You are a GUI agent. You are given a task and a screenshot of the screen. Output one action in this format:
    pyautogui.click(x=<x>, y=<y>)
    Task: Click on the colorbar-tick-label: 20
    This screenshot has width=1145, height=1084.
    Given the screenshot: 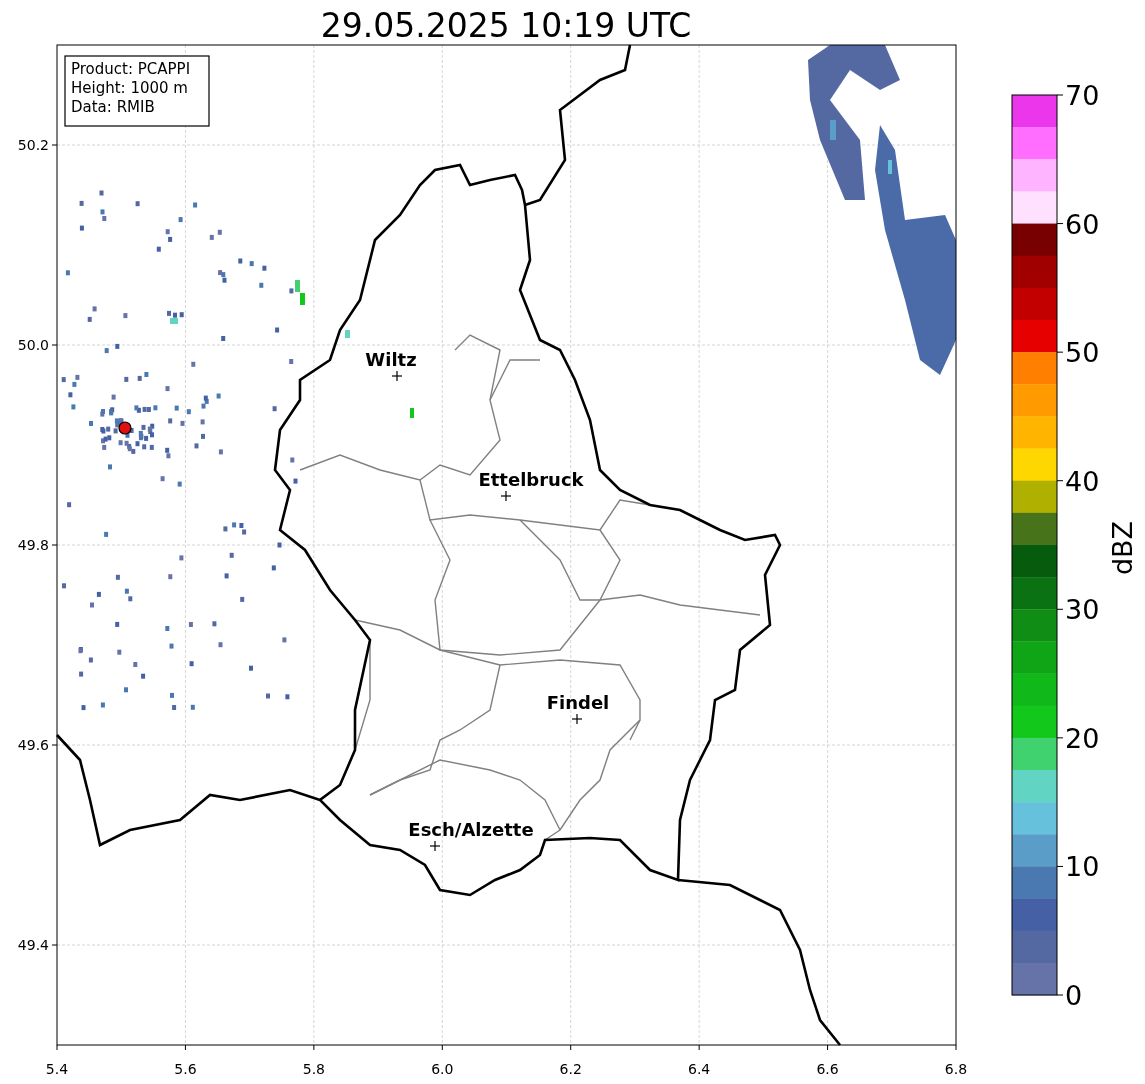 What is the action you would take?
    pyautogui.click(x=1082, y=738)
    